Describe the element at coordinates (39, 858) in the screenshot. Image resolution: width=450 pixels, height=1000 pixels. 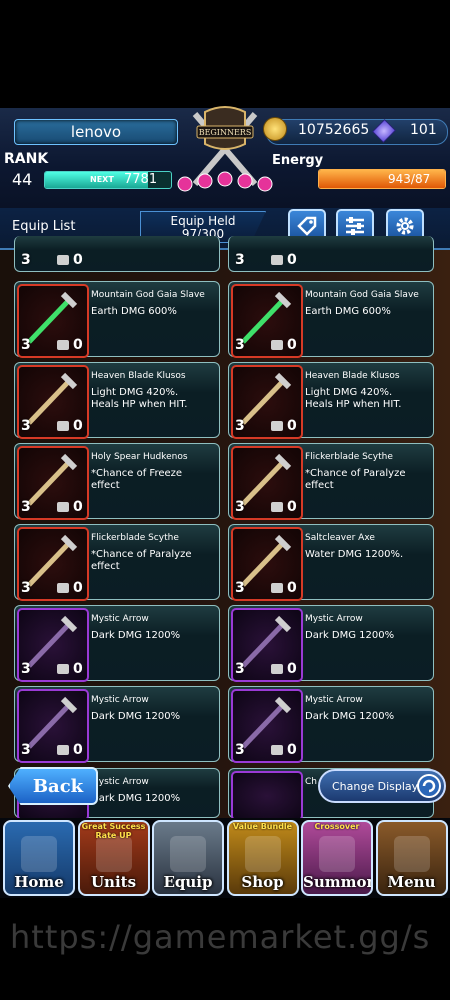
I see `nav-home-button: Home` at that location.